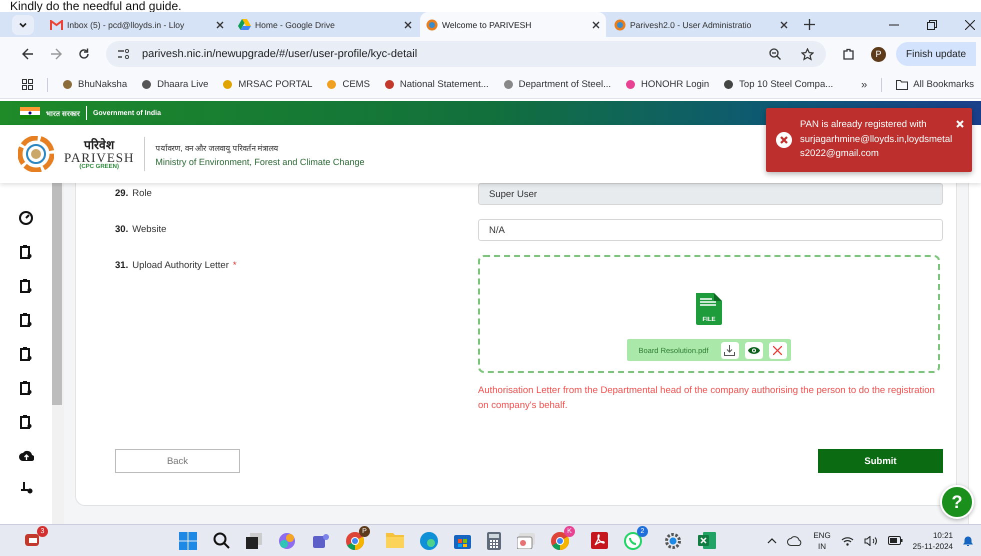 This screenshot has width=981, height=556. What do you see at coordinates (968, 540) in the screenshot?
I see `bell-icon` at bounding box center [968, 540].